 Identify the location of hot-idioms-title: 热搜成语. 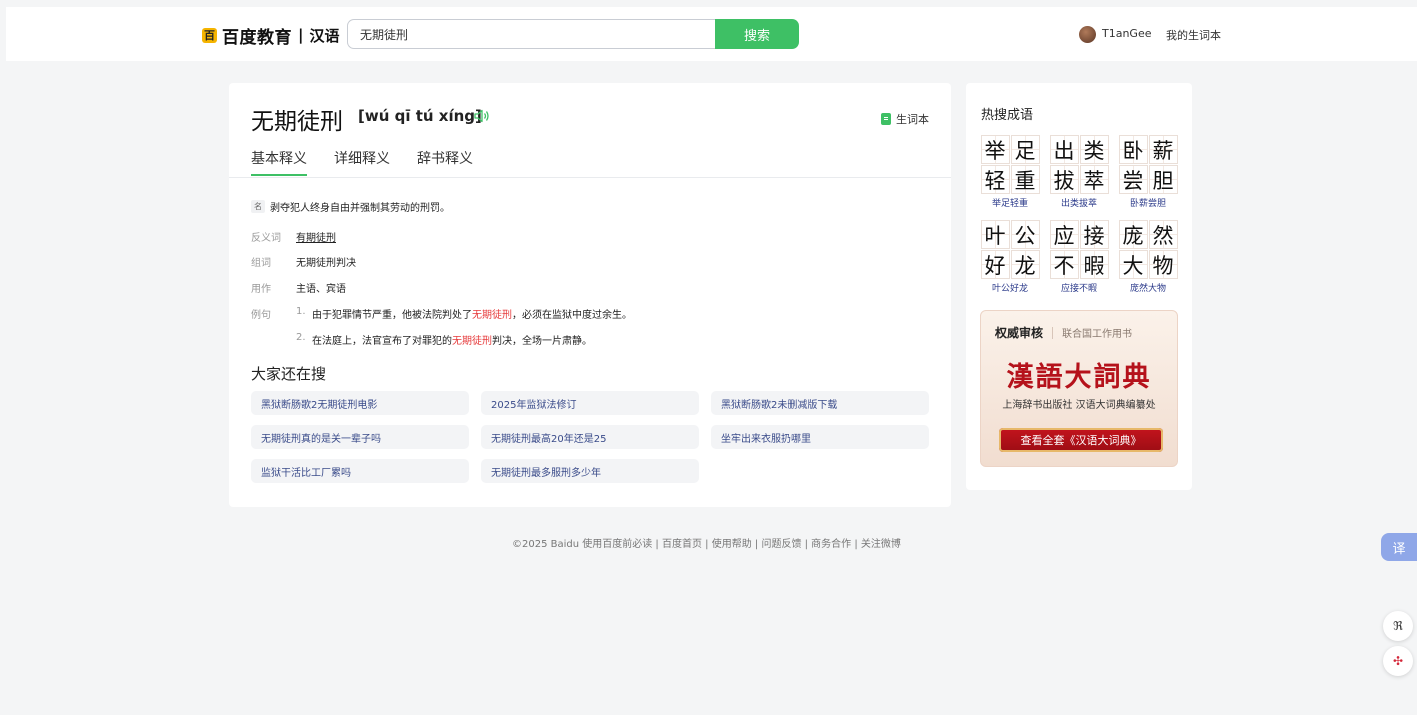
(1007, 115).